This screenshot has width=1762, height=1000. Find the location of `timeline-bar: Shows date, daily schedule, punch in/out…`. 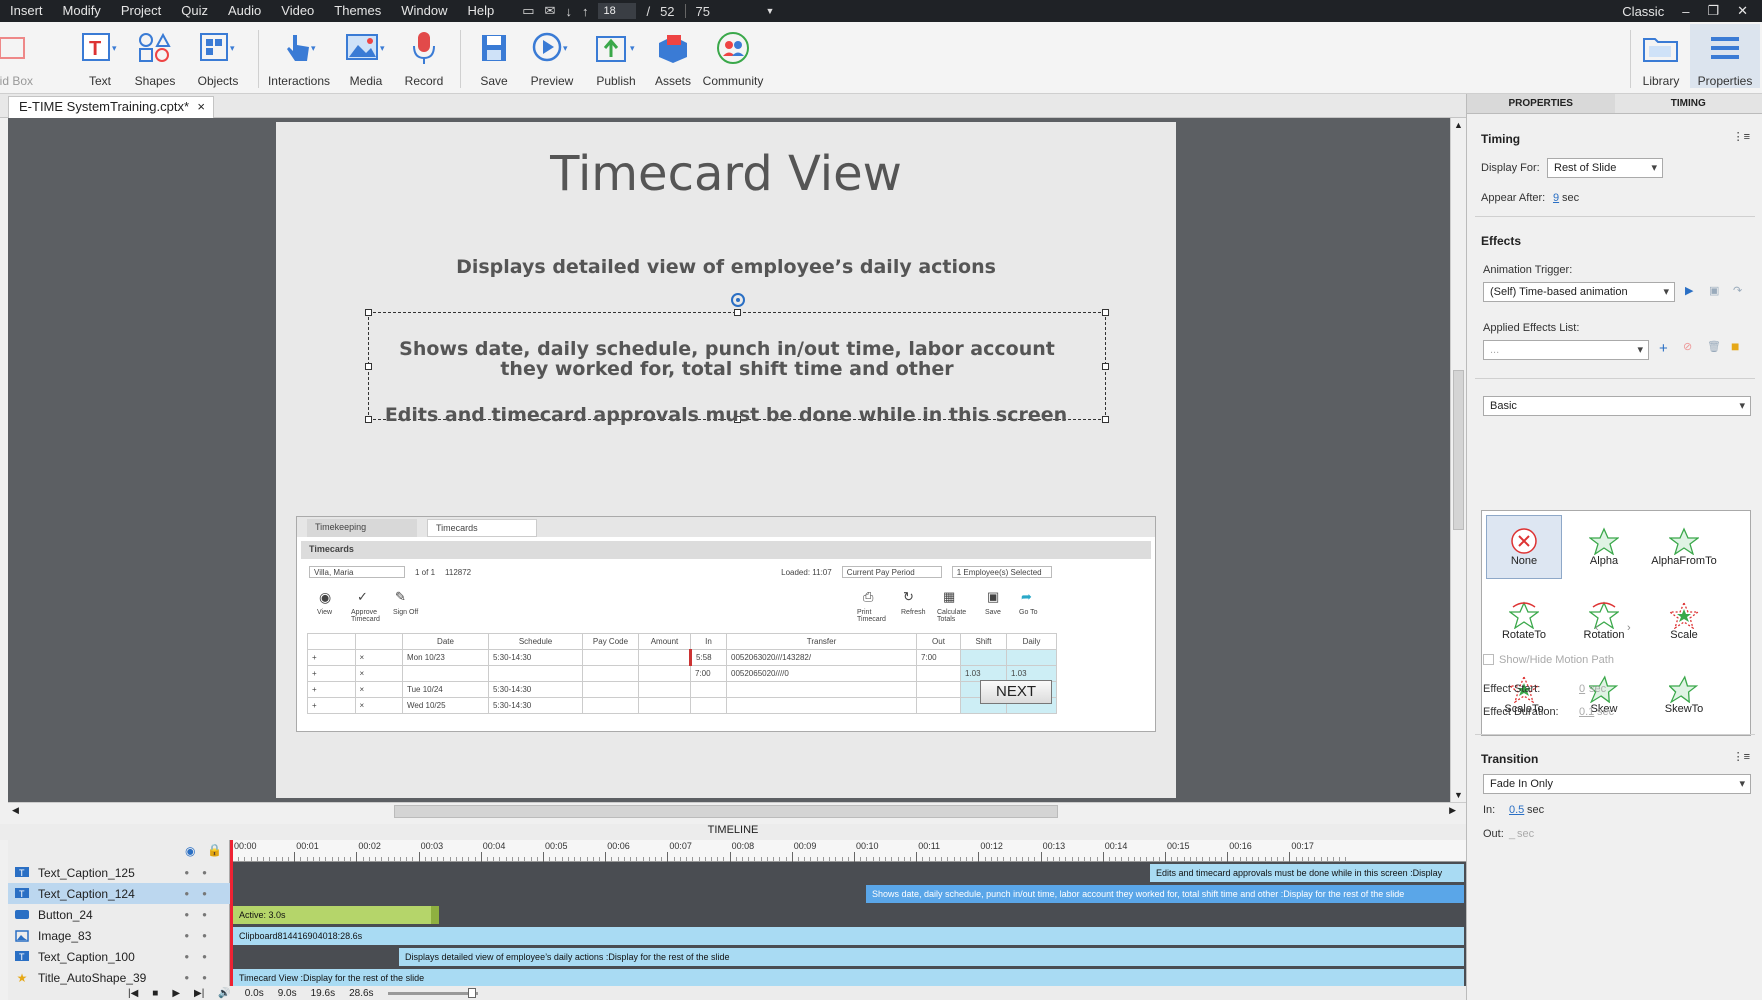

timeline-bar: Shows date, daily schedule, punch in/out… is located at coordinates (1165, 894).